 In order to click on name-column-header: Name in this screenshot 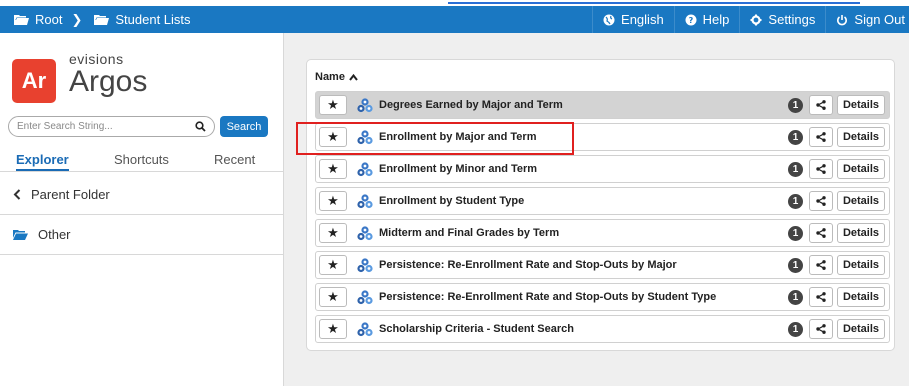, I will do `click(336, 77)`.